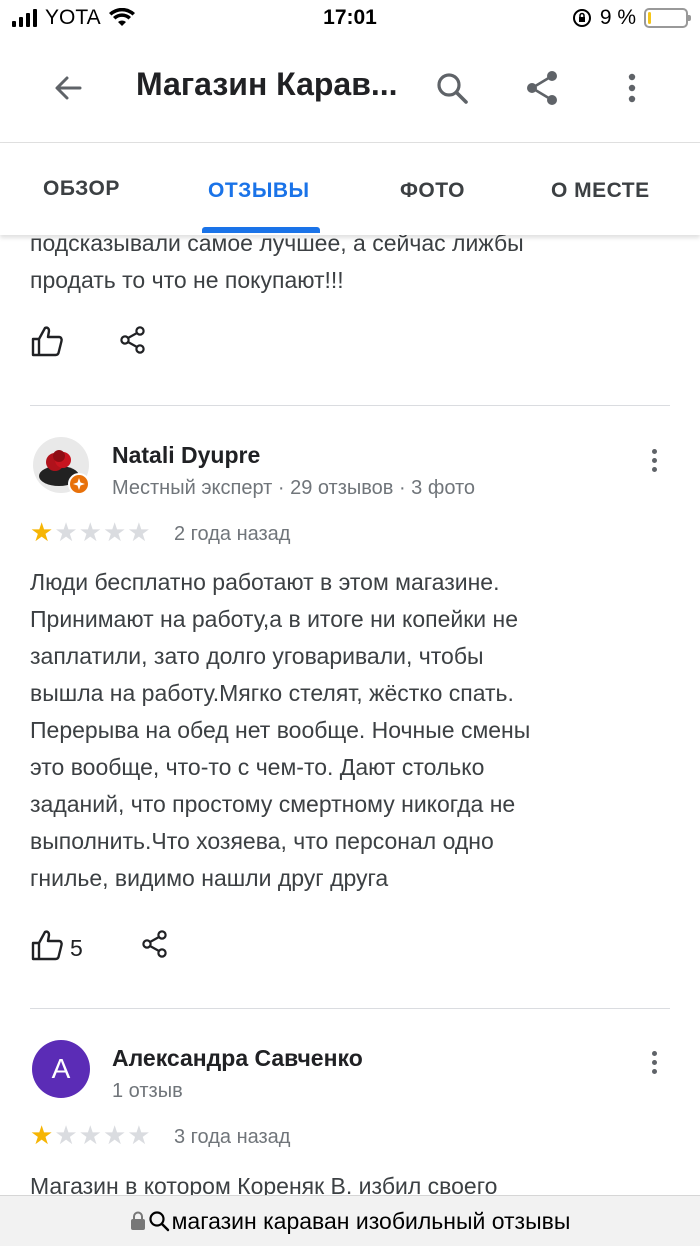  I want to click on review-date: 2 года назад, so click(232, 534).